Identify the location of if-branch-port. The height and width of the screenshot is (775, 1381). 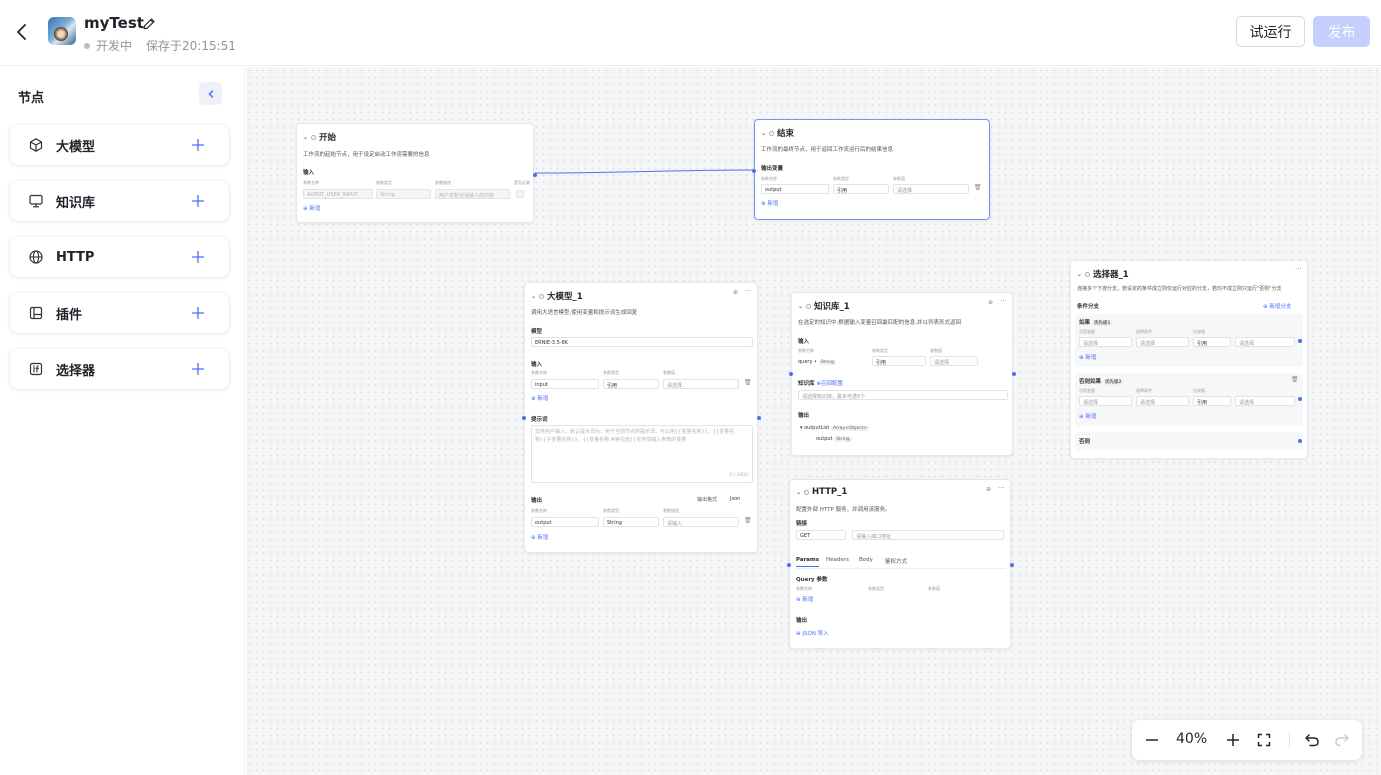
(1300, 341).